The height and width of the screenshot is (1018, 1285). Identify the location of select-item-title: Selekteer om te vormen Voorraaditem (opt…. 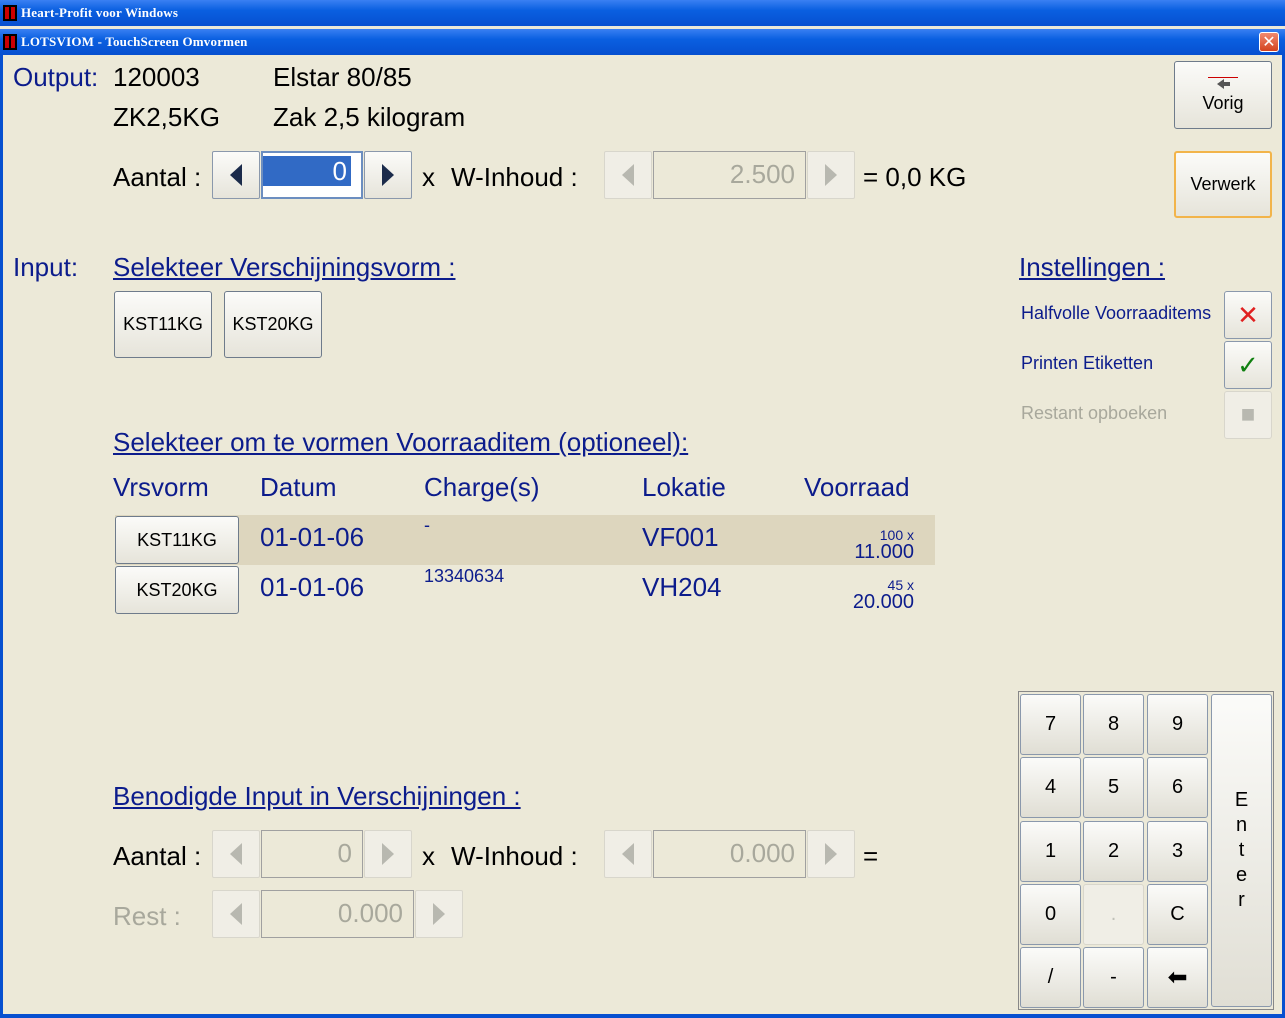
(401, 442).